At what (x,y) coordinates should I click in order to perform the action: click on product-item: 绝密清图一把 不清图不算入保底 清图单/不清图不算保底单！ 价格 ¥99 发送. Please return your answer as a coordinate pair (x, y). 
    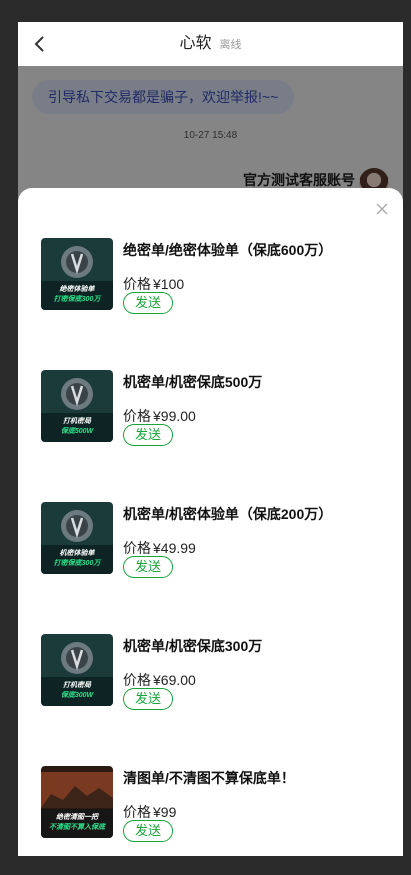
    Looking at the image, I should click on (216, 807).